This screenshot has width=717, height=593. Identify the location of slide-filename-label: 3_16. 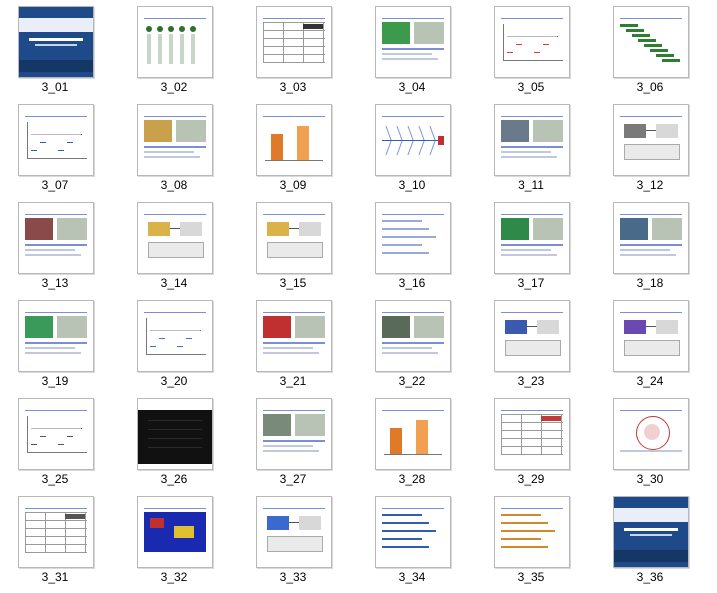
(412, 283).